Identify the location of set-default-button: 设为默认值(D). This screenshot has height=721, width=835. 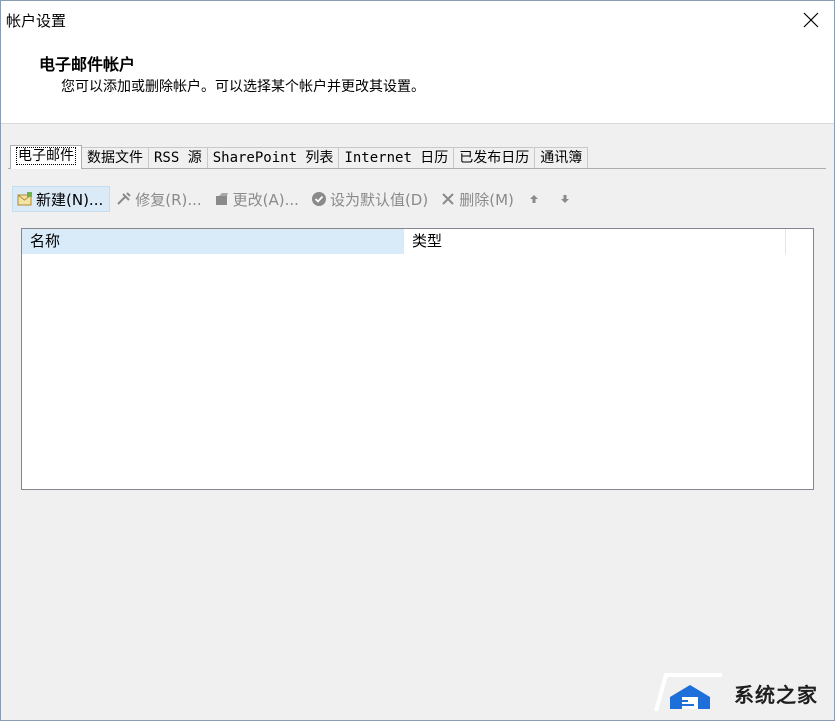
(370, 199).